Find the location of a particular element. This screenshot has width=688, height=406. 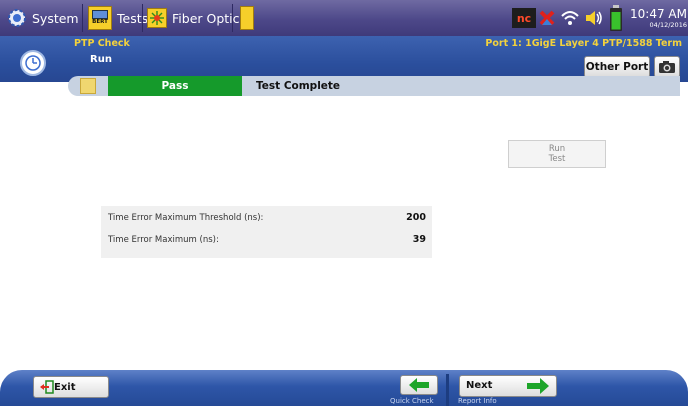

status-indicator is located at coordinates (88, 86).